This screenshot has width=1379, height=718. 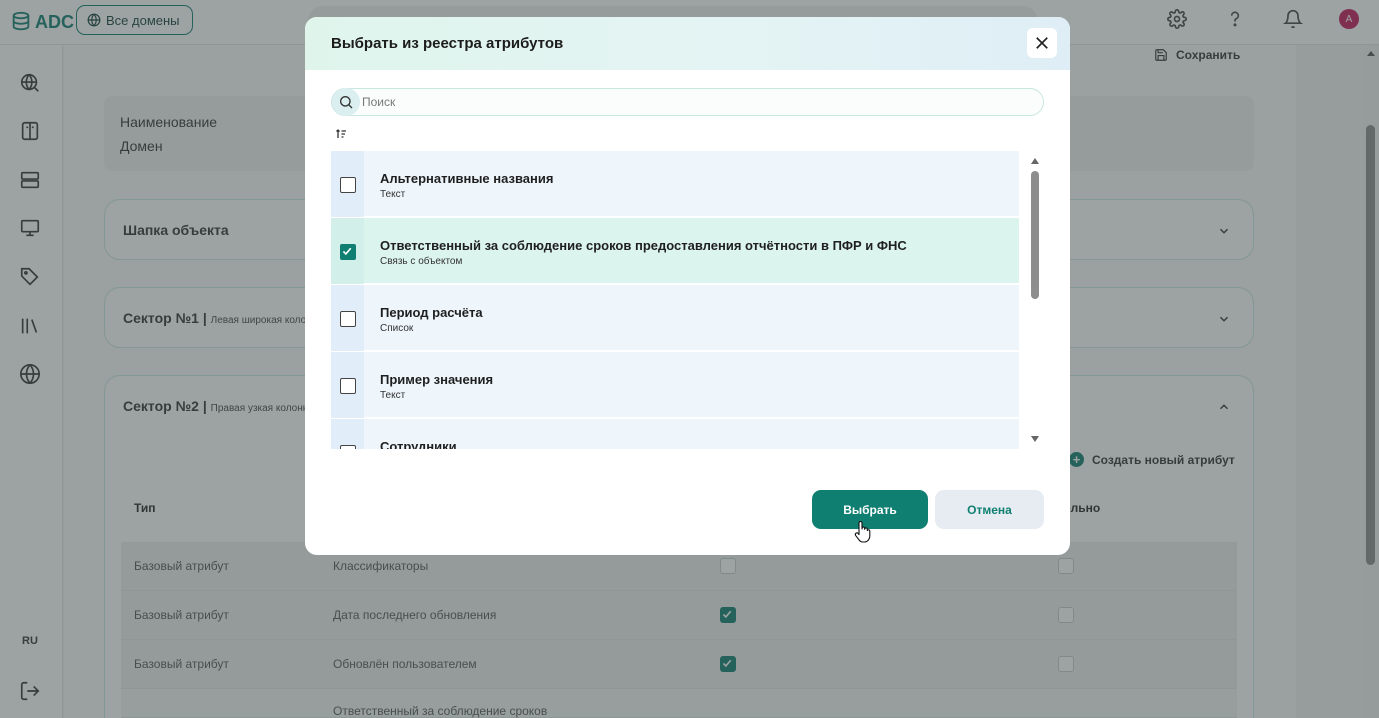 I want to click on item-checkbox-checked, so click(x=348, y=252).